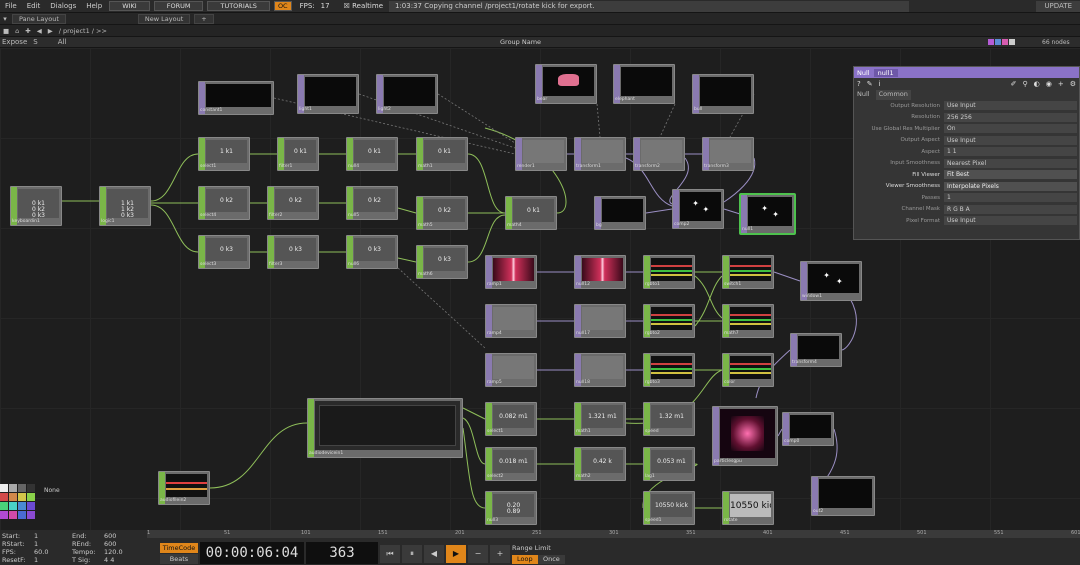 Image resolution: width=1080 pixels, height=565 pixels. Describe the element at coordinates (282, 6) in the screenshot. I see `oc-button: OC` at that location.